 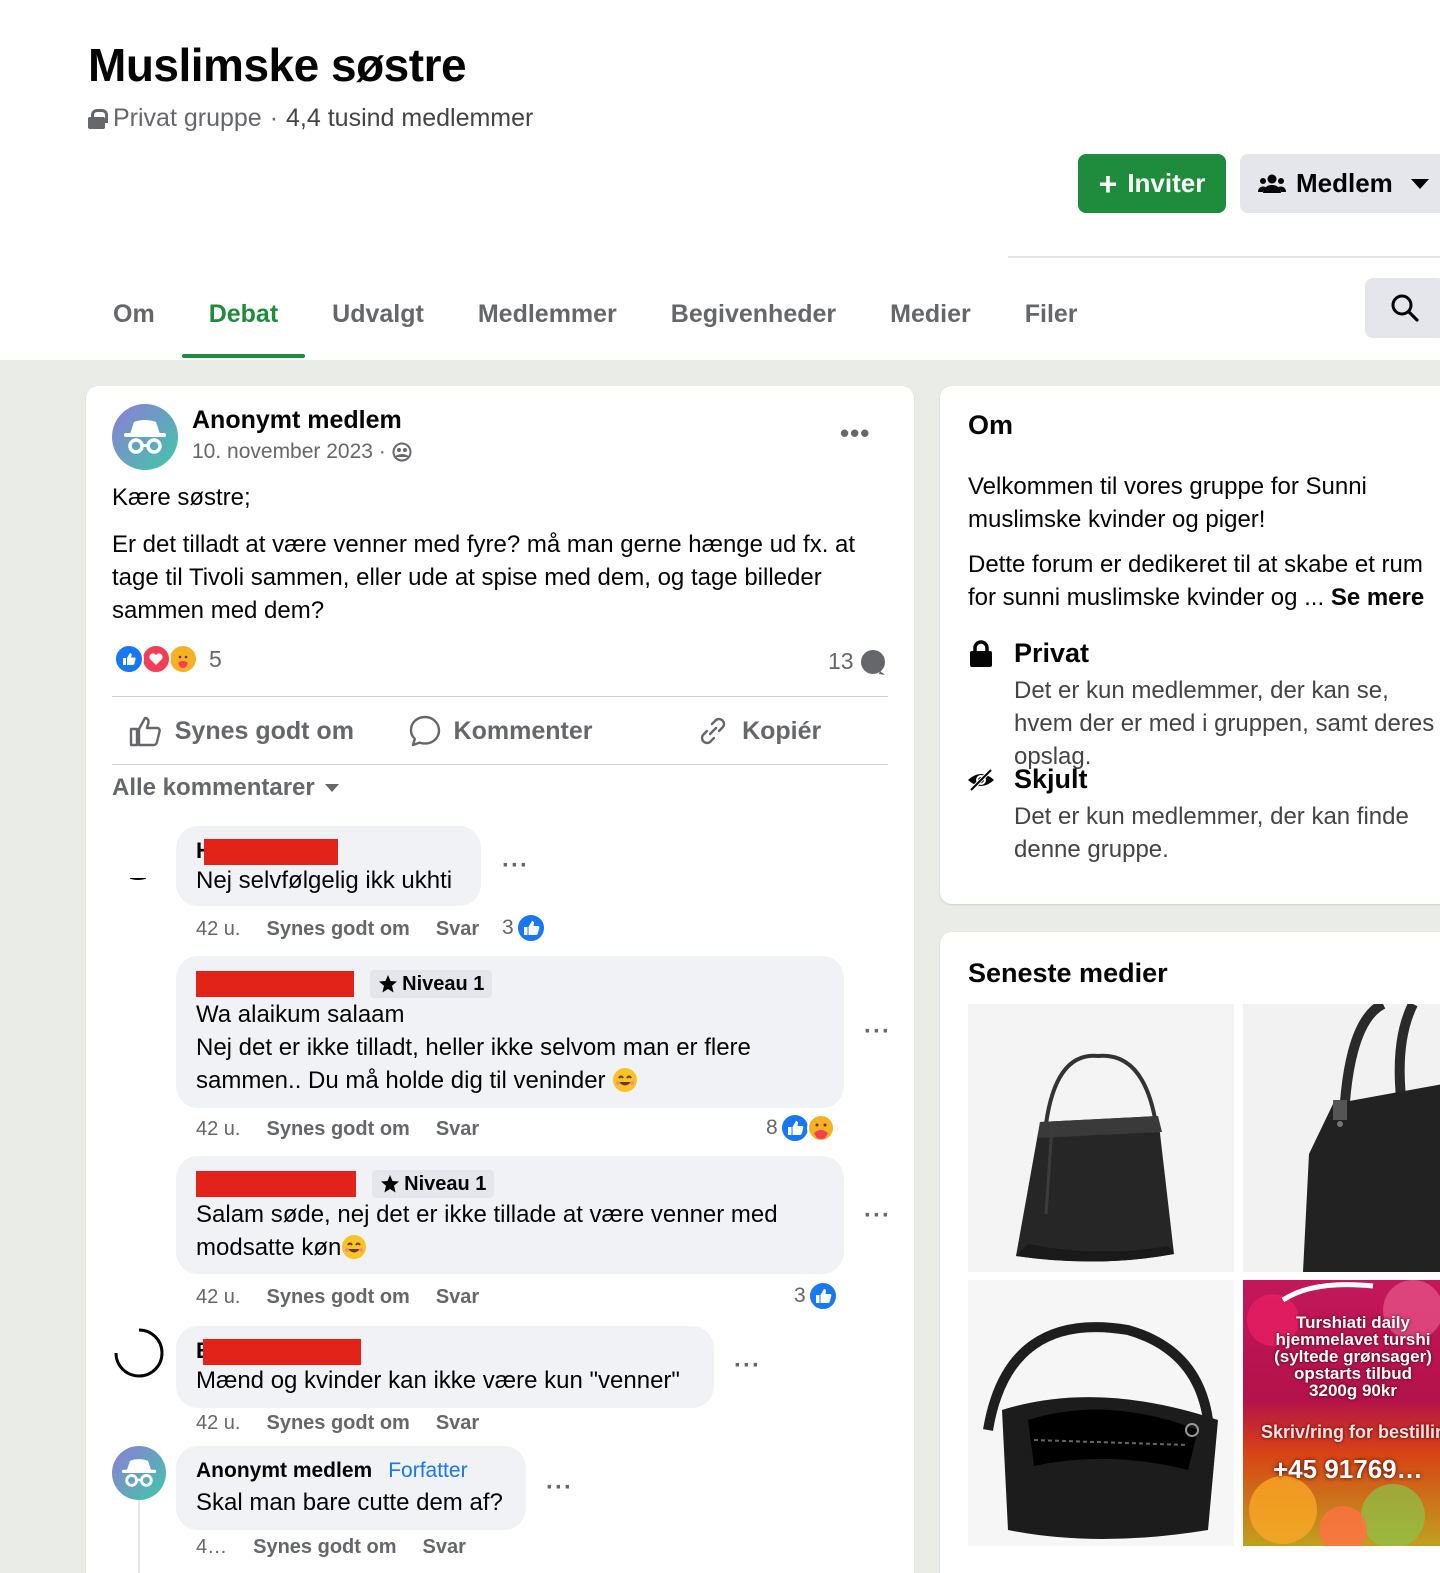 What do you see at coordinates (181, 497) in the screenshot?
I see `post-greeting: Kære søstre;` at bounding box center [181, 497].